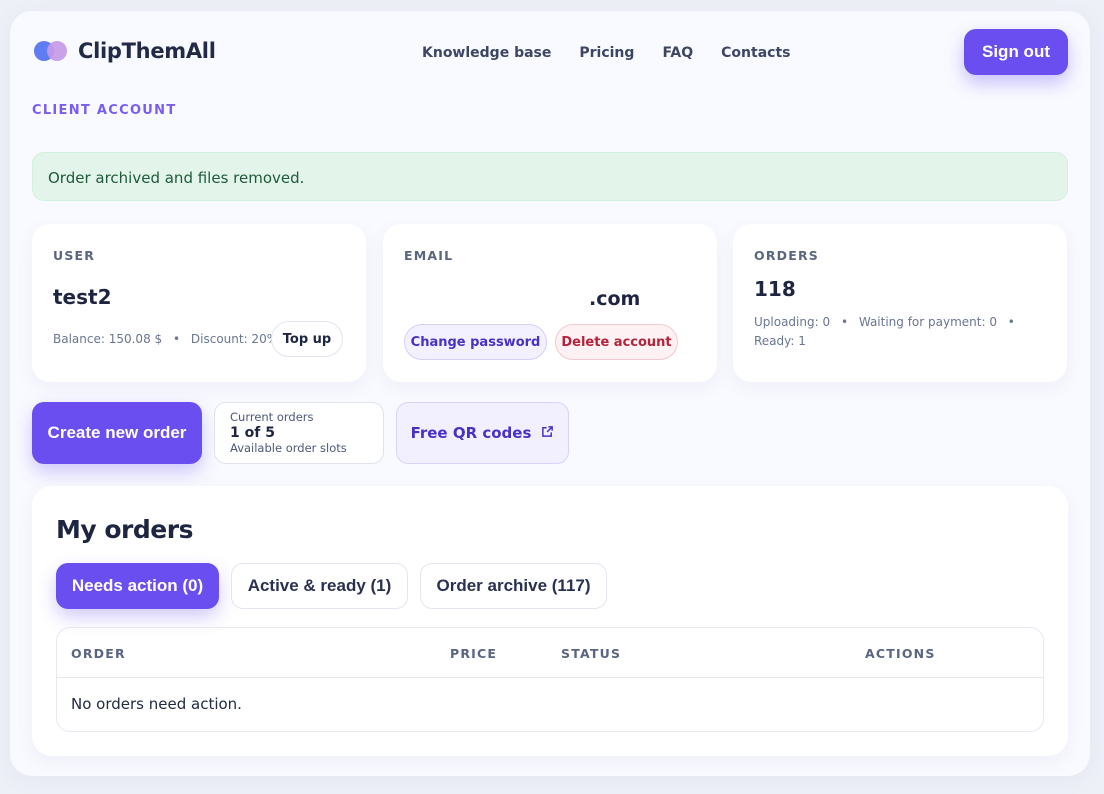 Image resolution: width=1104 pixels, height=794 pixels. What do you see at coordinates (927, 322) in the screenshot?
I see `waiting-payment-count: Waiting for payment: 0` at bounding box center [927, 322].